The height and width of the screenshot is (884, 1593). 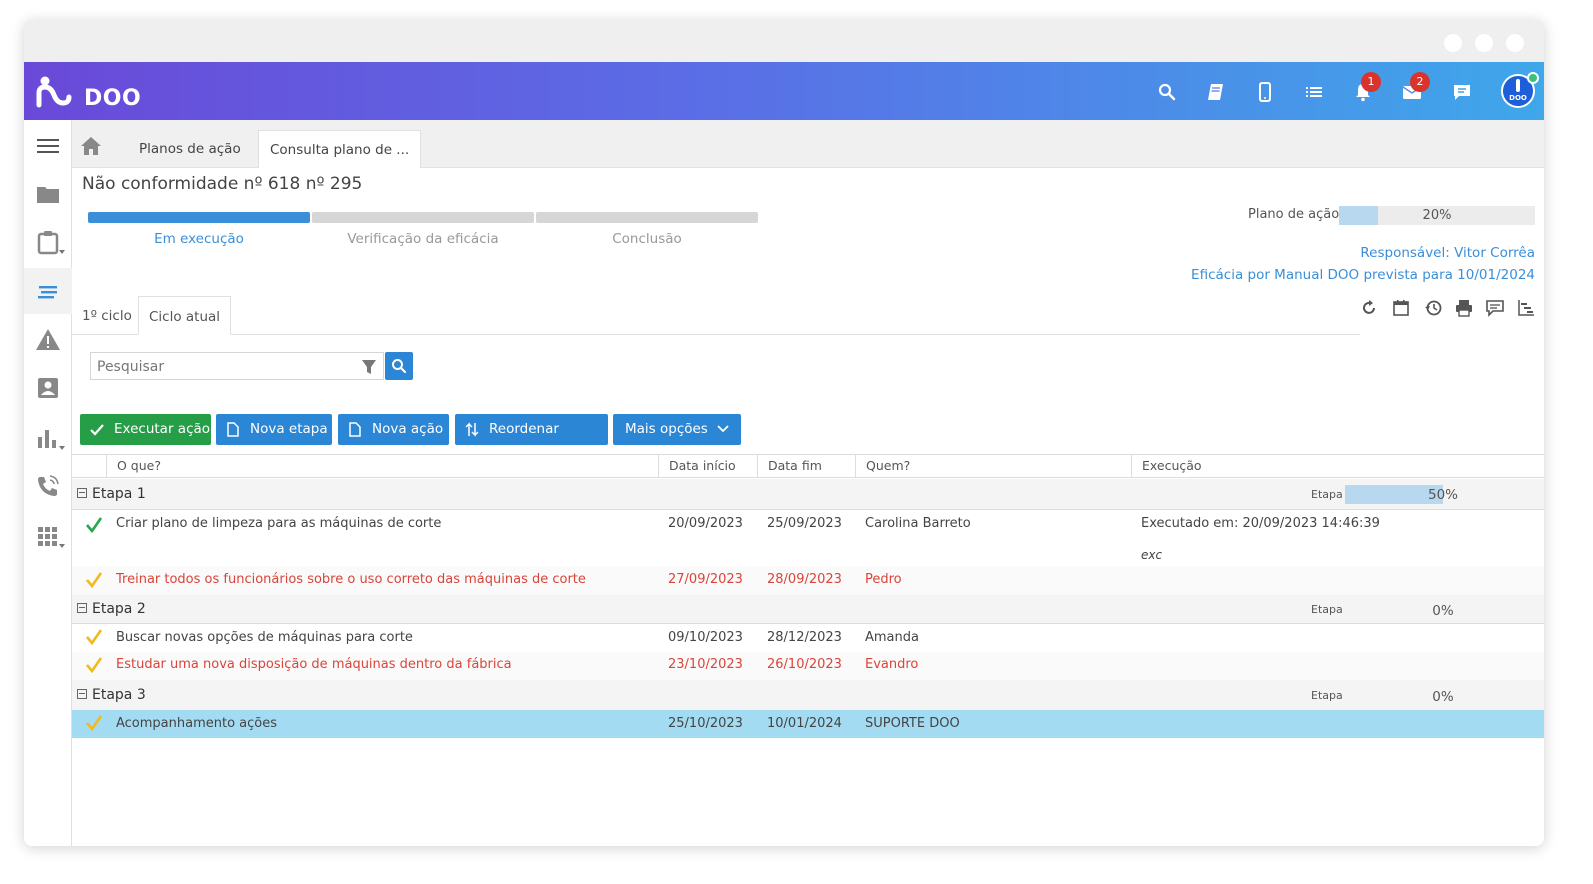 I want to click on step-label-conclusion: Conclusão, so click(x=647, y=239).